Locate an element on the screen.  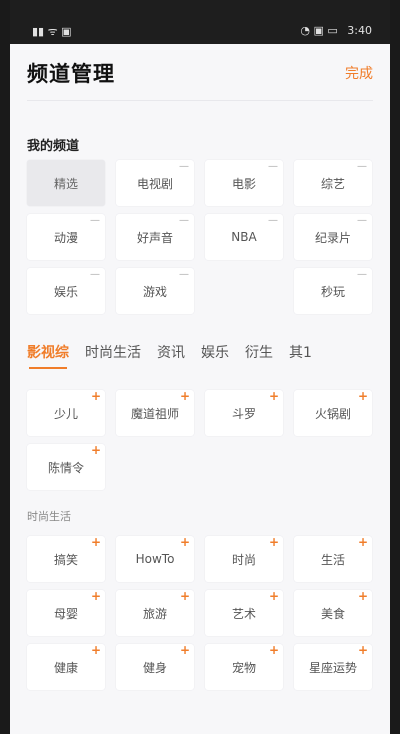
channel-label: 时尚 is located at coordinates (243, 559).